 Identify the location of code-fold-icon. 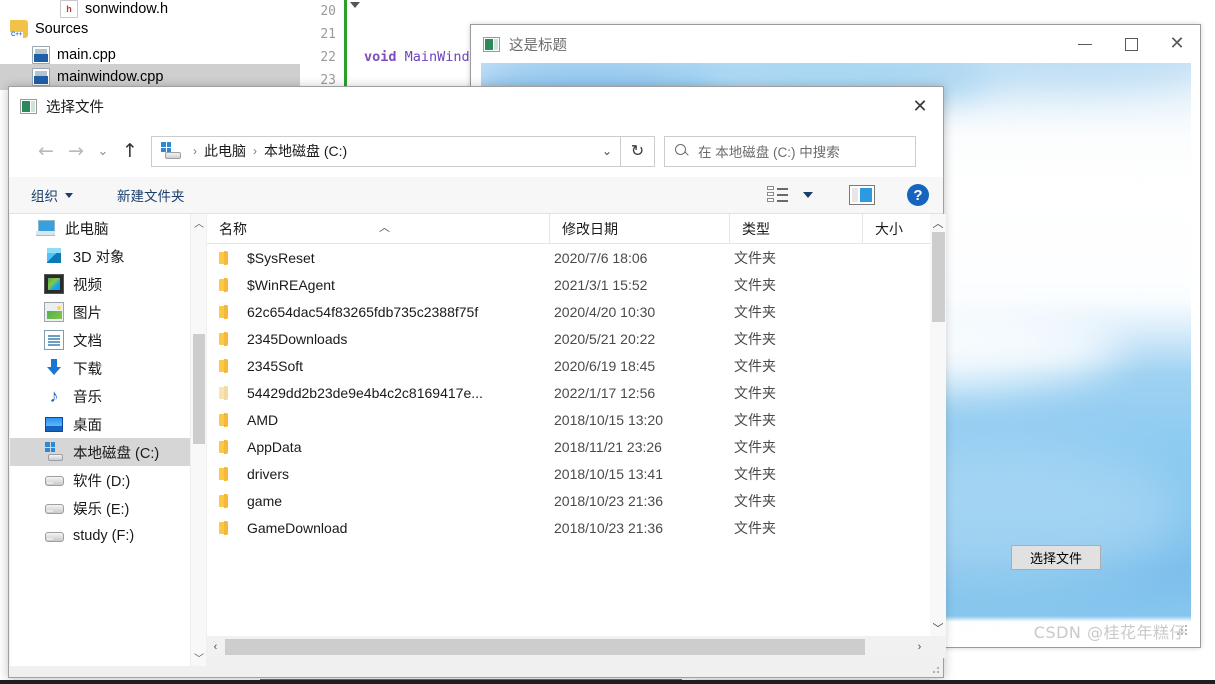
(355, 5).